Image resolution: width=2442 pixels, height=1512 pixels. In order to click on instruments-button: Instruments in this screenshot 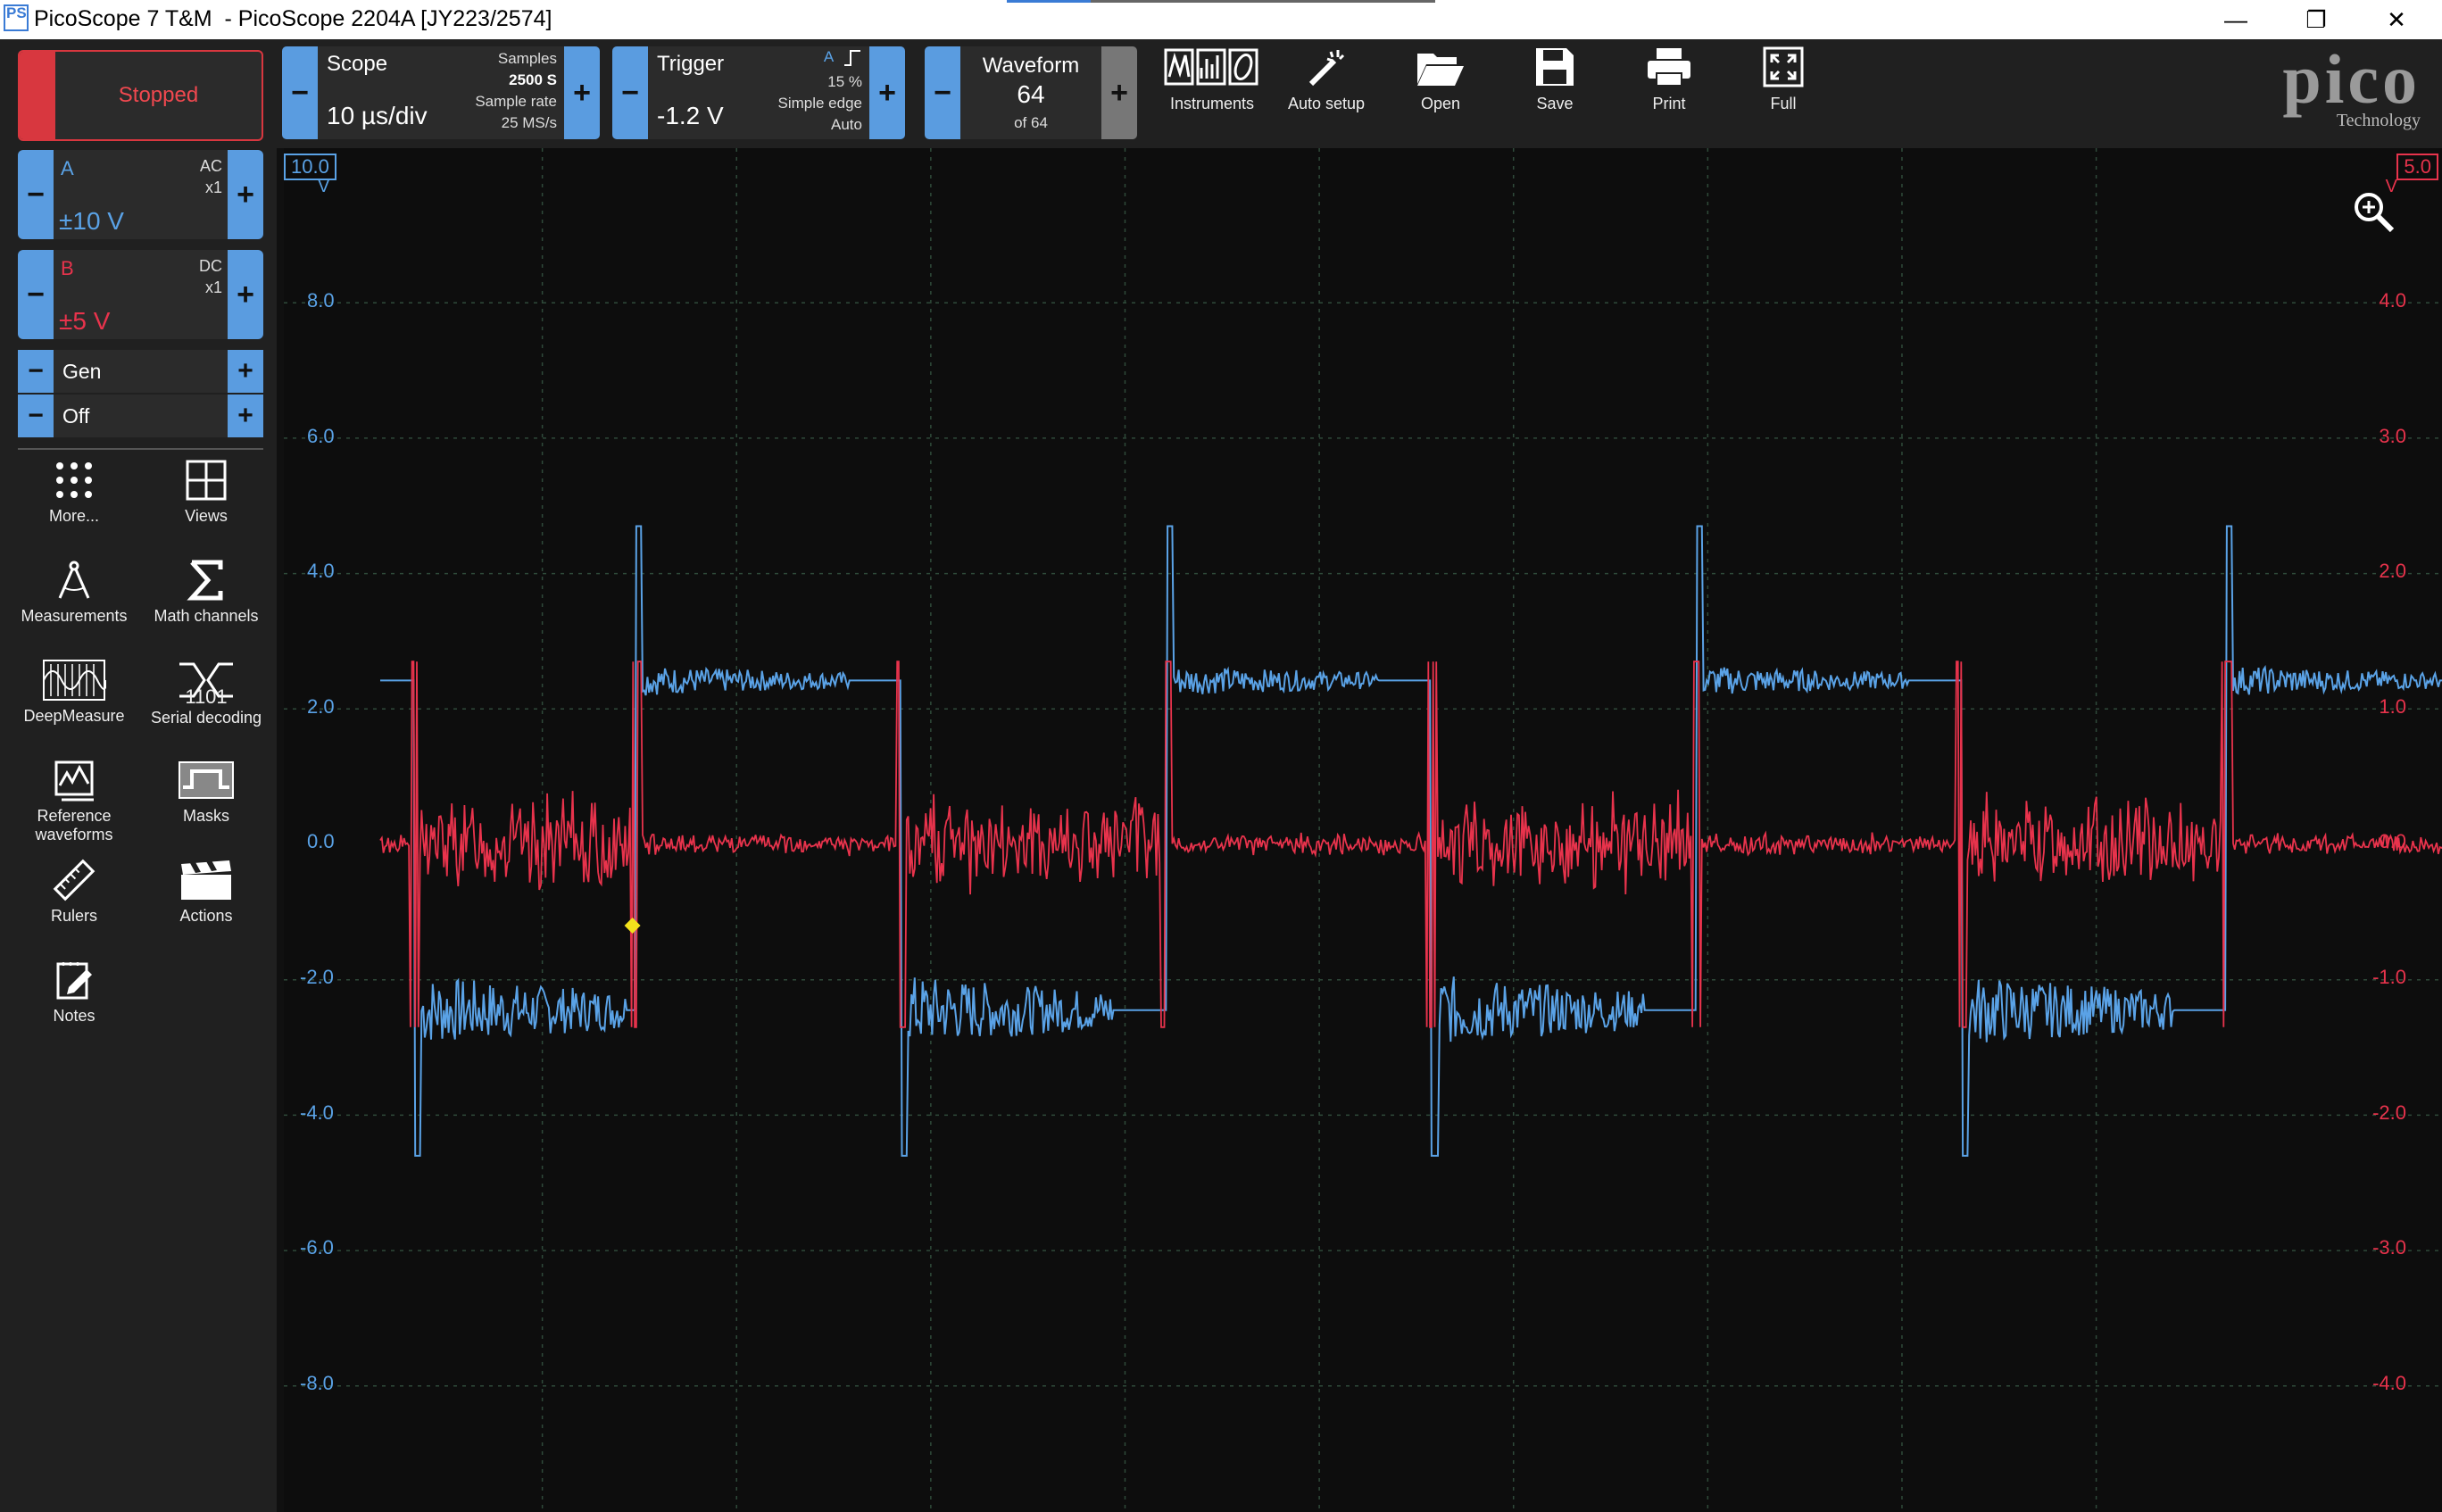, I will do `click(1212, 80)`.